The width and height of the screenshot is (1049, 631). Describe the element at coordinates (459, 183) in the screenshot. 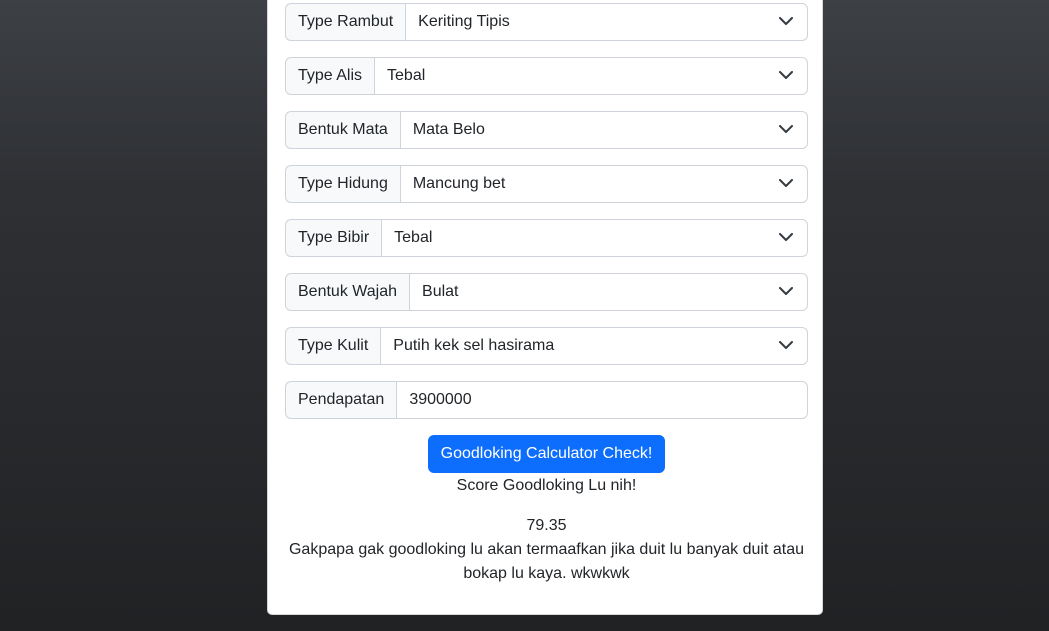

I see `nose-type-value: Mancung bet` at that location.